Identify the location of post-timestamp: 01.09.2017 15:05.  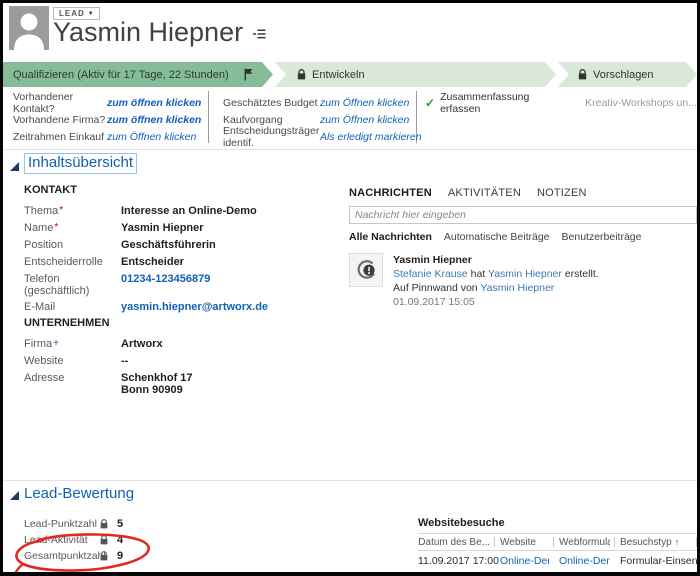
(434, 301).